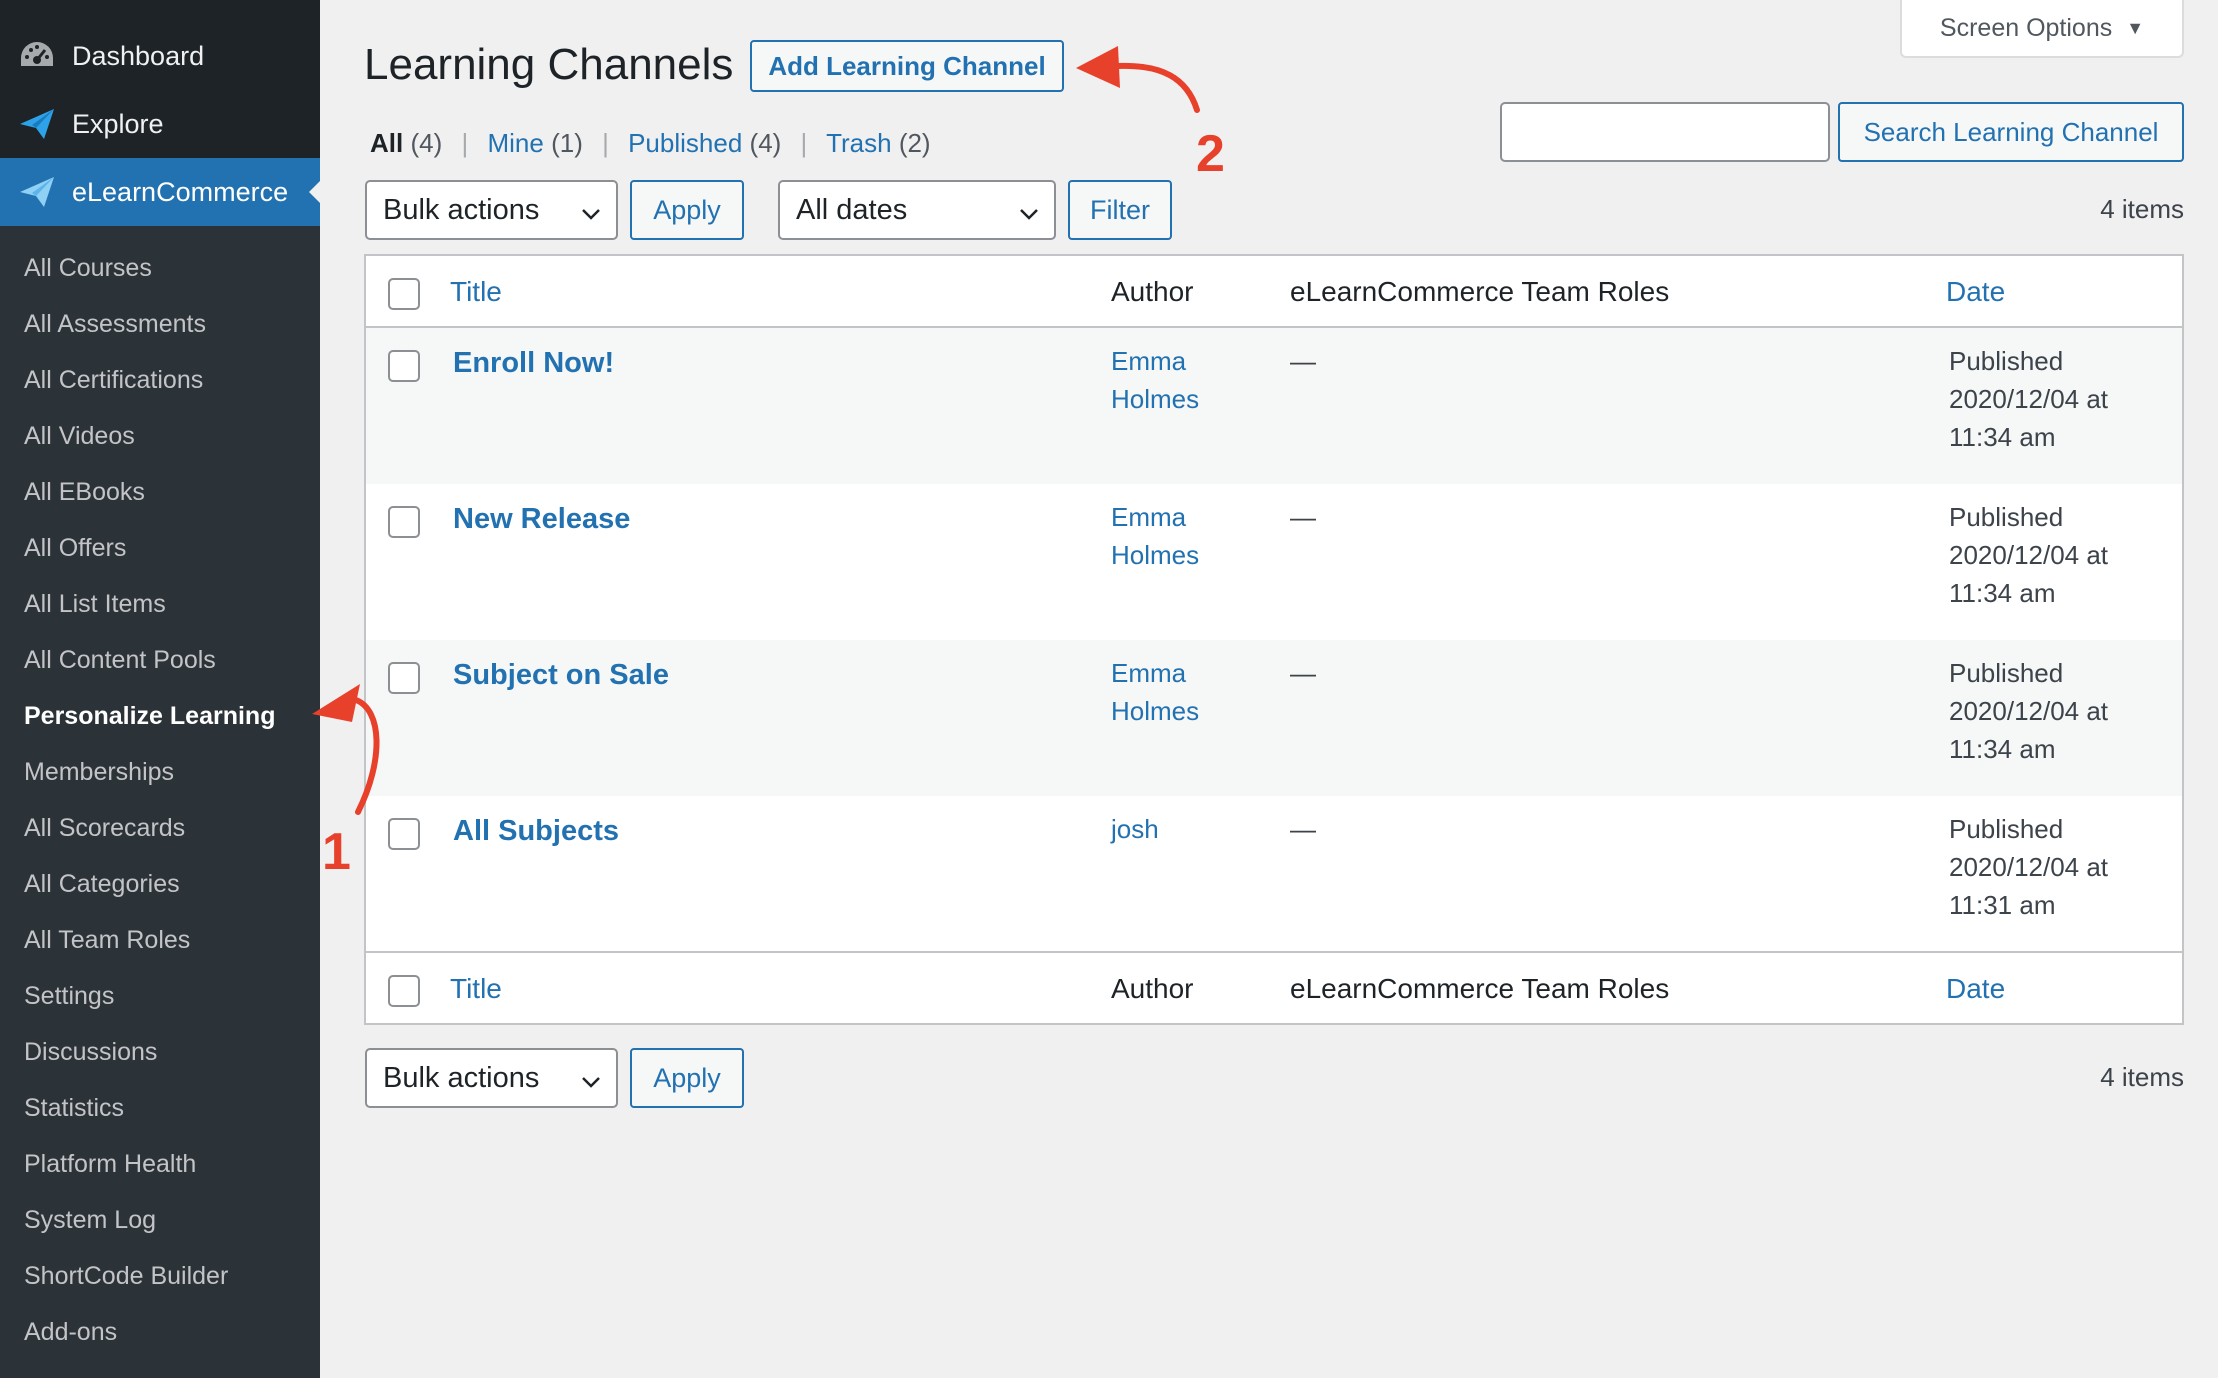 Image resolution: width=2218 pixels, height=1378 pixels. I want to click on row-title-link: All Subjects, so click(536, 831).